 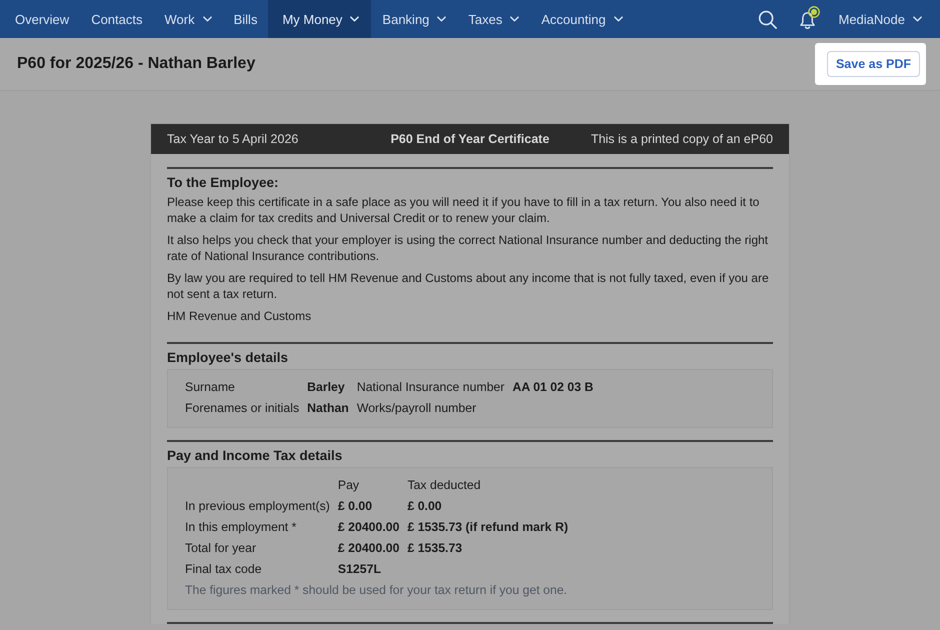 I want to click on search-icon, so click(x=767, y=19).